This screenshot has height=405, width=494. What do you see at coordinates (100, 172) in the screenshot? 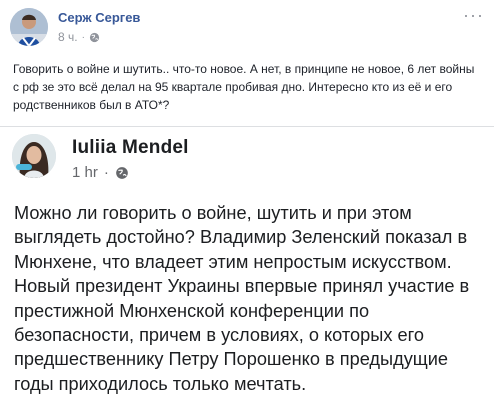
I see `shared-post-meta: 1 hr ·` at bounding box center [100, 172].